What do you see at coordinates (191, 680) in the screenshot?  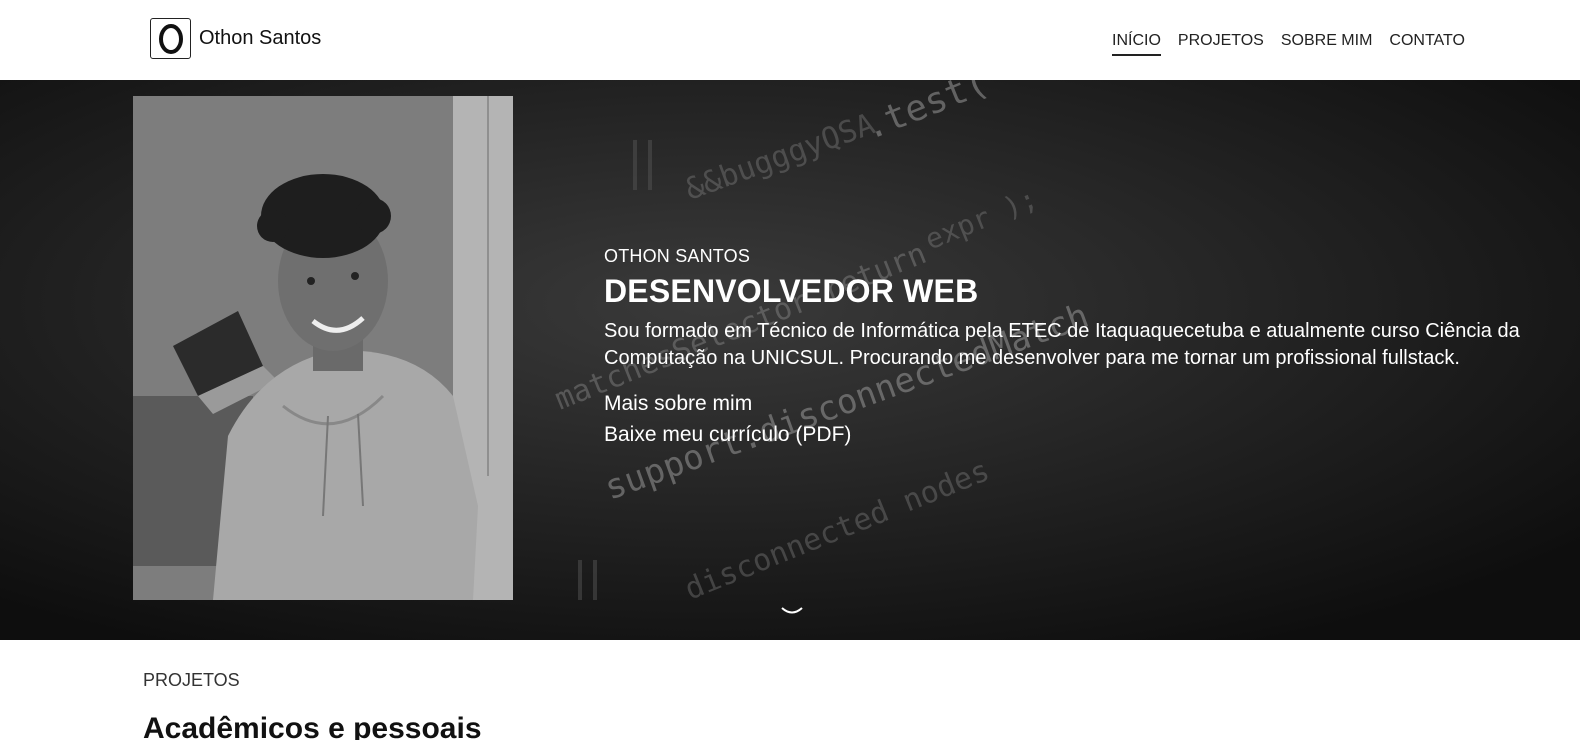 I see `projects-eyebrow: PROJETOS` at bounding box center [191, 680].